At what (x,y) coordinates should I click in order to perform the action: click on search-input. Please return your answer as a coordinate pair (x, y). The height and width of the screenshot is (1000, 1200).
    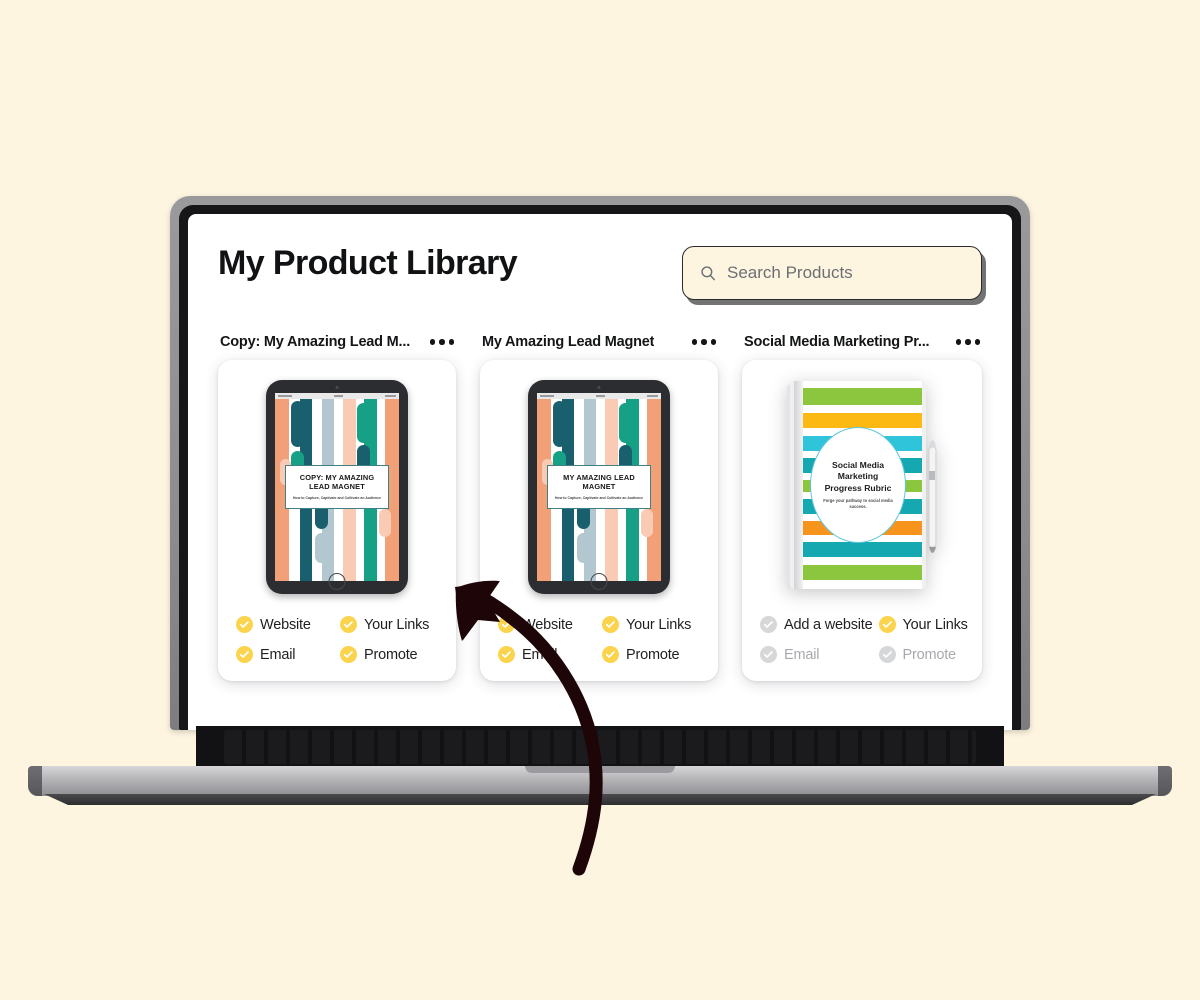
    Looking at the image, I should click on (846, 273).